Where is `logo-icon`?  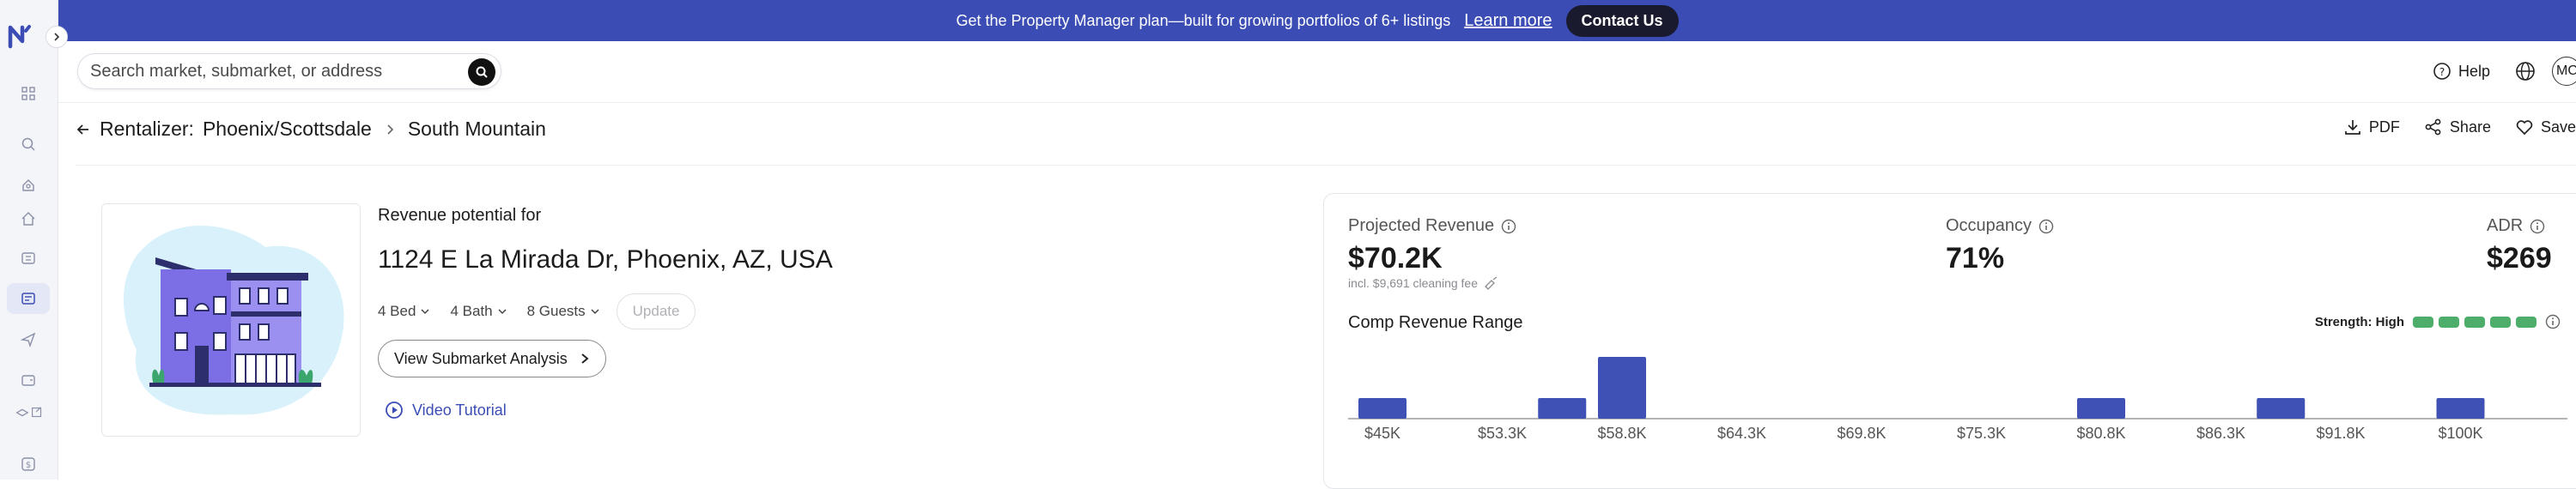
logo-icon is located at coordinates (20, 36).